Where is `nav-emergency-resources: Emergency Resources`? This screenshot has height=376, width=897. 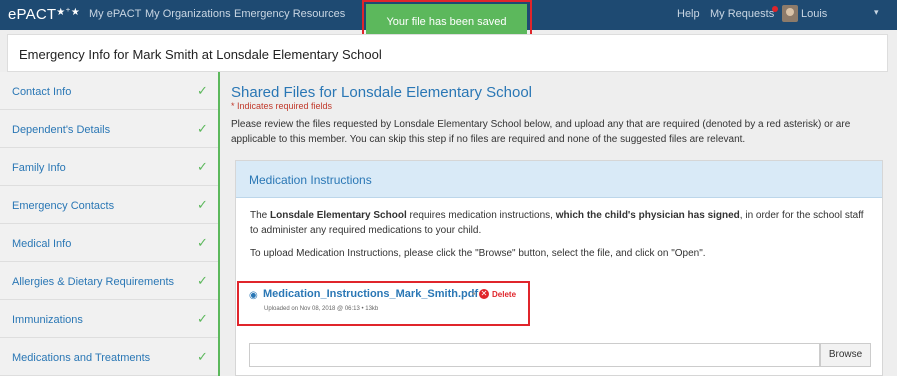
nav-emergency-resources: Emergency Resources is located at coordinates (289, 14).